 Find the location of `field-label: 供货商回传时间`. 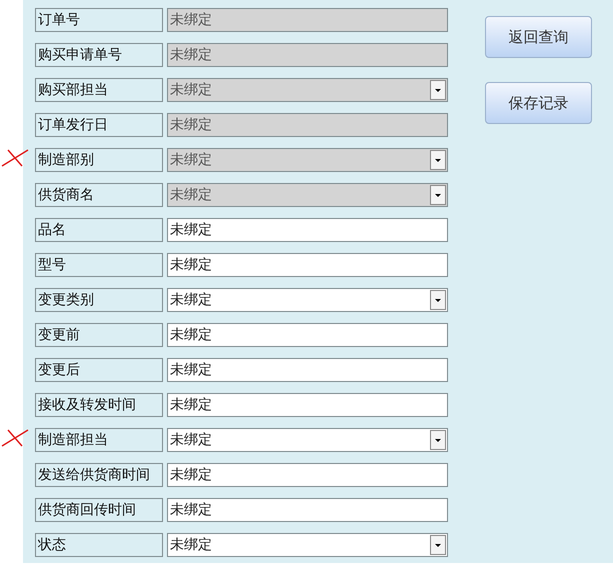

field-label: 供货商回传时间 is located at coordinates (99, 510).